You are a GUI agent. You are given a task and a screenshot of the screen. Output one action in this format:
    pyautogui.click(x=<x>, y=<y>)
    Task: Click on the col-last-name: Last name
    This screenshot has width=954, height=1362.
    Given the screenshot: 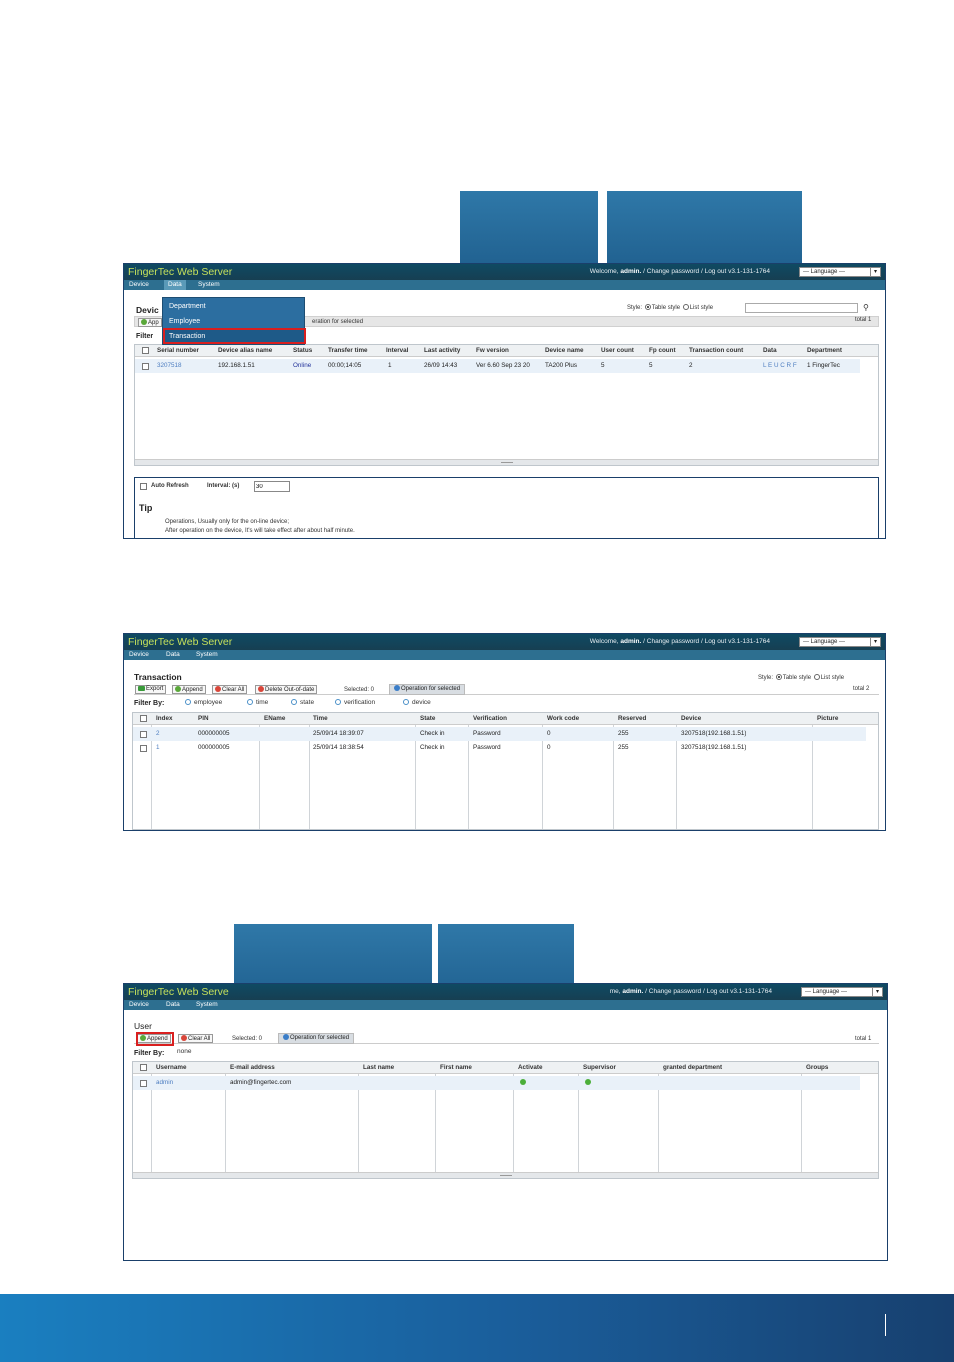 What is the action you would take?
    pyautogui.click(x=378, y=1067)
    